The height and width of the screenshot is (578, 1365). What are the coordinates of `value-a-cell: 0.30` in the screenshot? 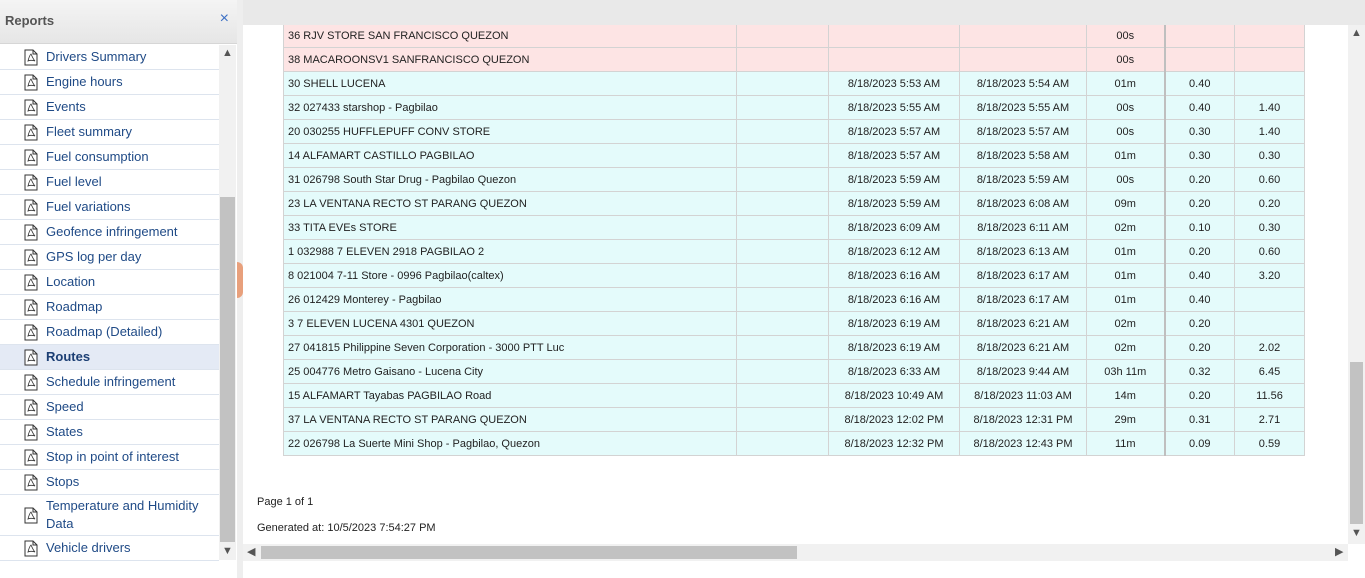 It's located at (1199, 131).